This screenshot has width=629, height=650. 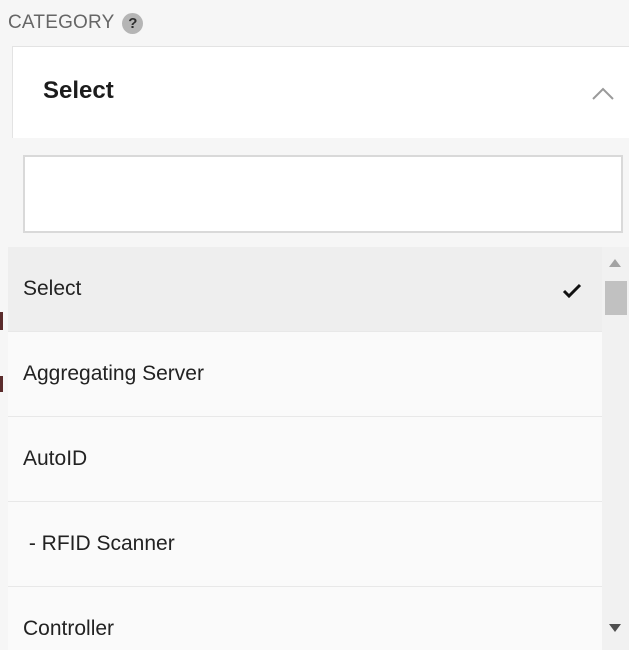 What do you see at coordinates (133, 23) in the screenshot?
I see `help-icon: ?` at bounding box center [133, 23].